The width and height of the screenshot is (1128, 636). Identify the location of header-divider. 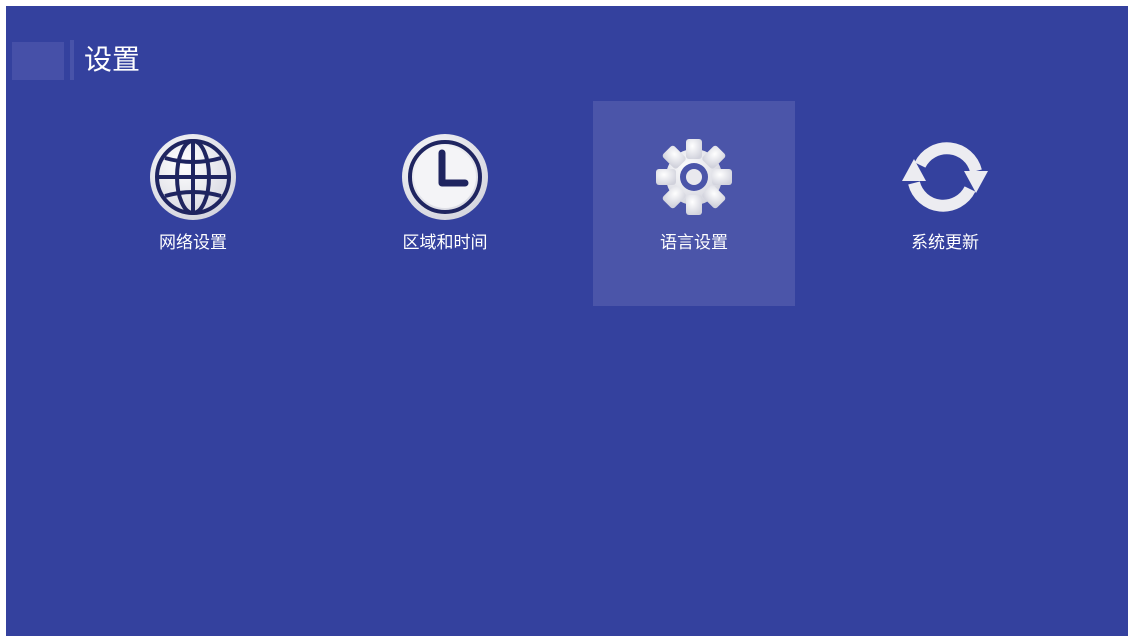
(72, 60).